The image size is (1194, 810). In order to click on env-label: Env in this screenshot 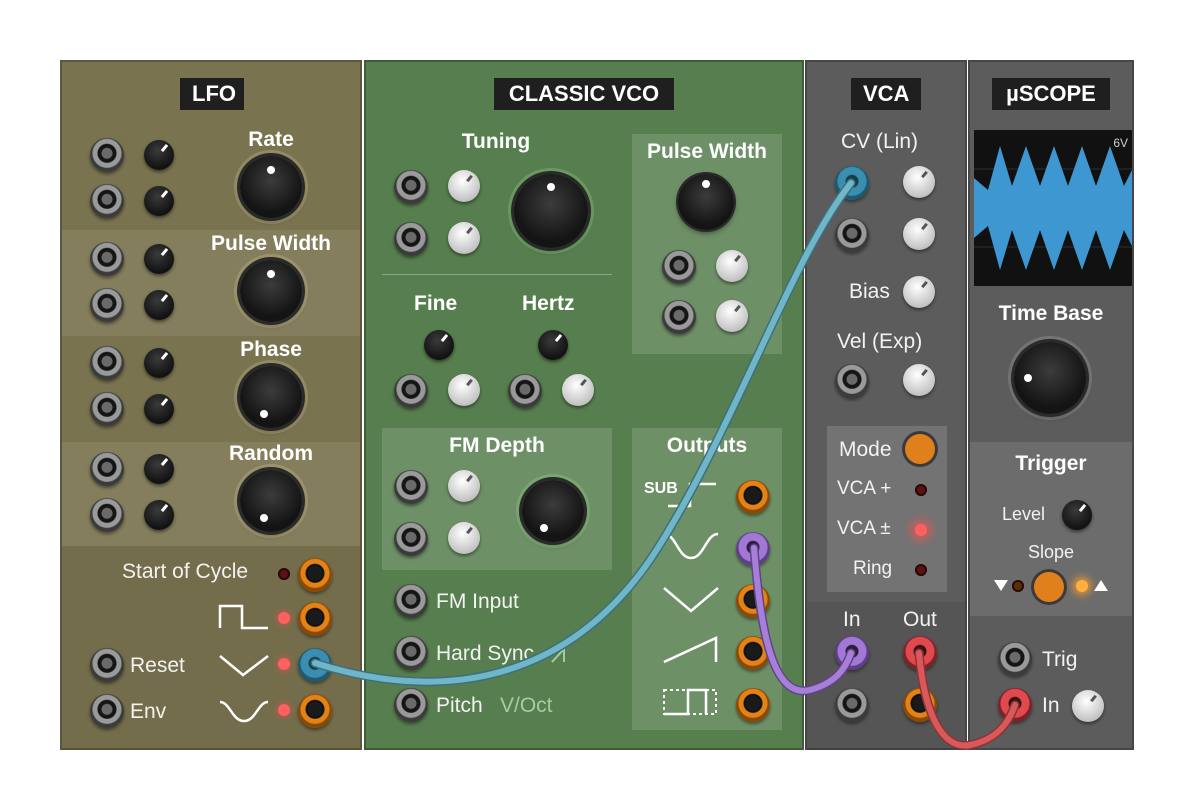, I will do `click(148, 711)`.